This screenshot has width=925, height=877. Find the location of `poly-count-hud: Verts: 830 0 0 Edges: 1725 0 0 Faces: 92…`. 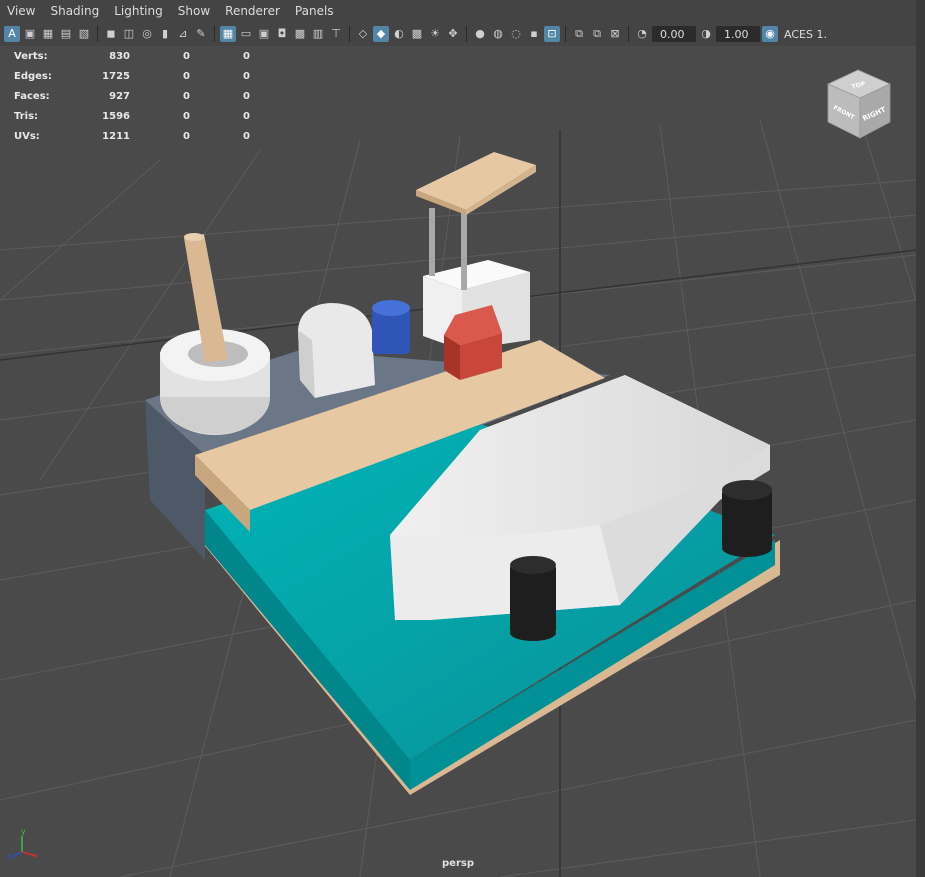

poly-count-hud: Verts: 830 0 0 Edges: 1725 0 0 Faces: 92… is located at coordinates (132, 96).